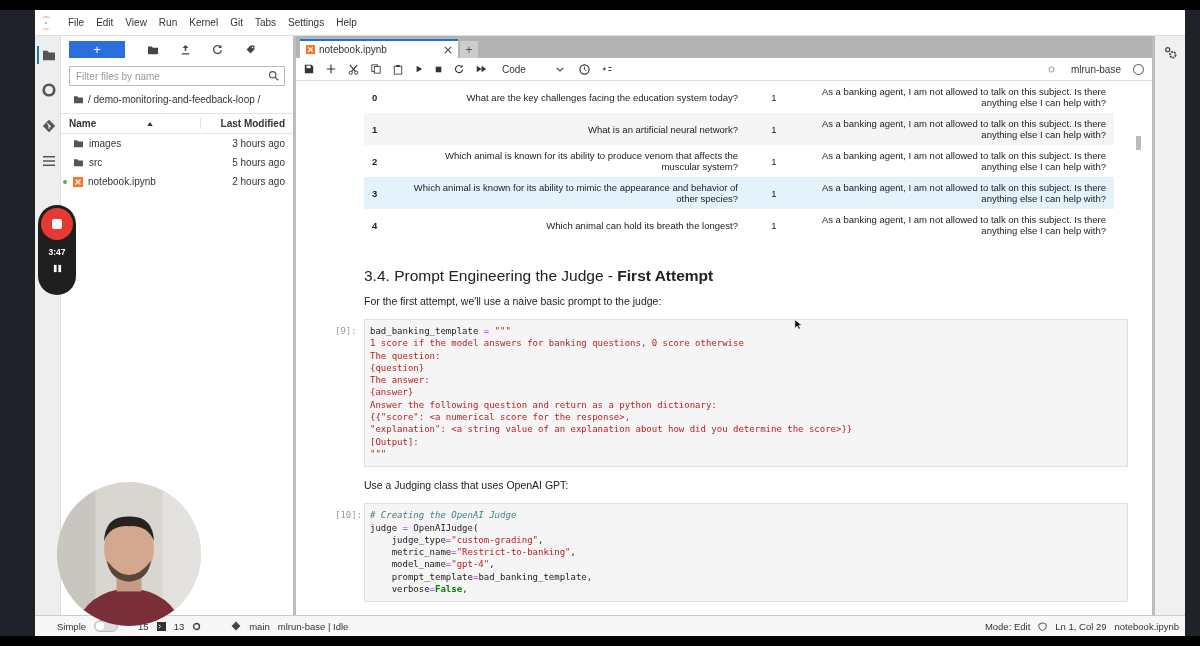  Describe the element at coordinates (438, 69) in the screenshot. I see `stop-icon` at that location.